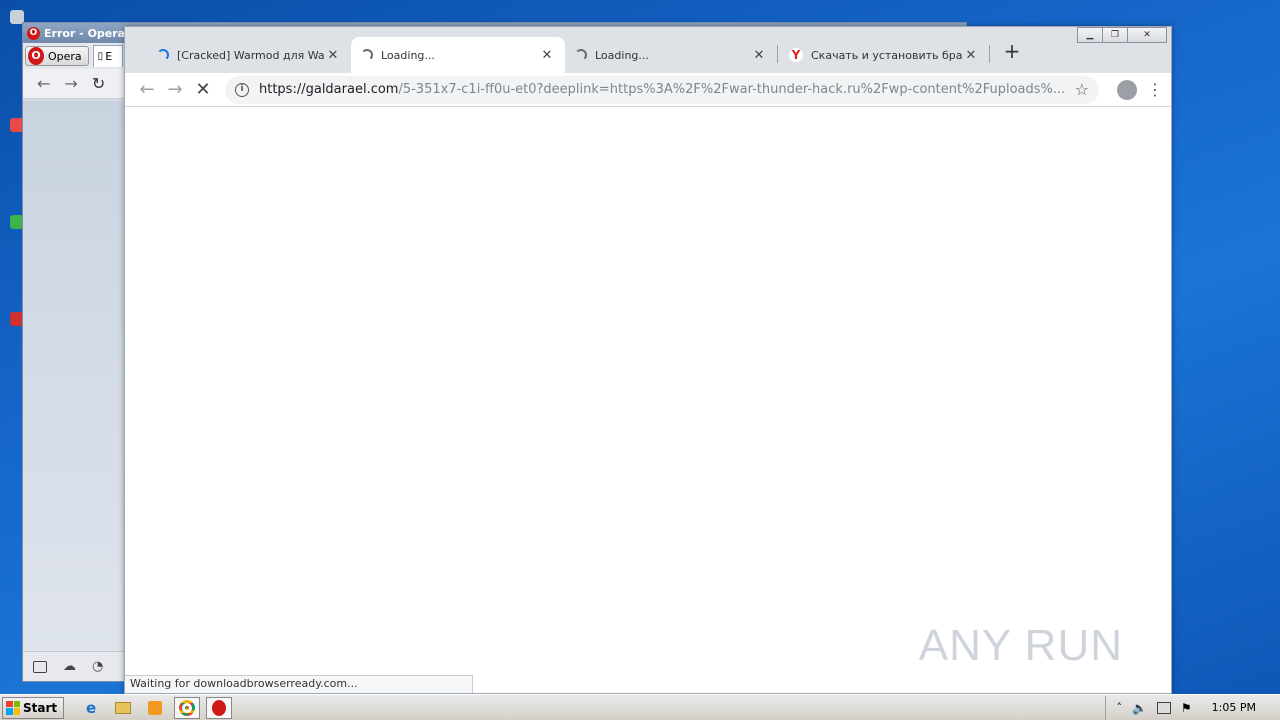 Image resolution: width=1280 pixels, height=720 pixels. I want to click on network-icon, so click(1163, 707).